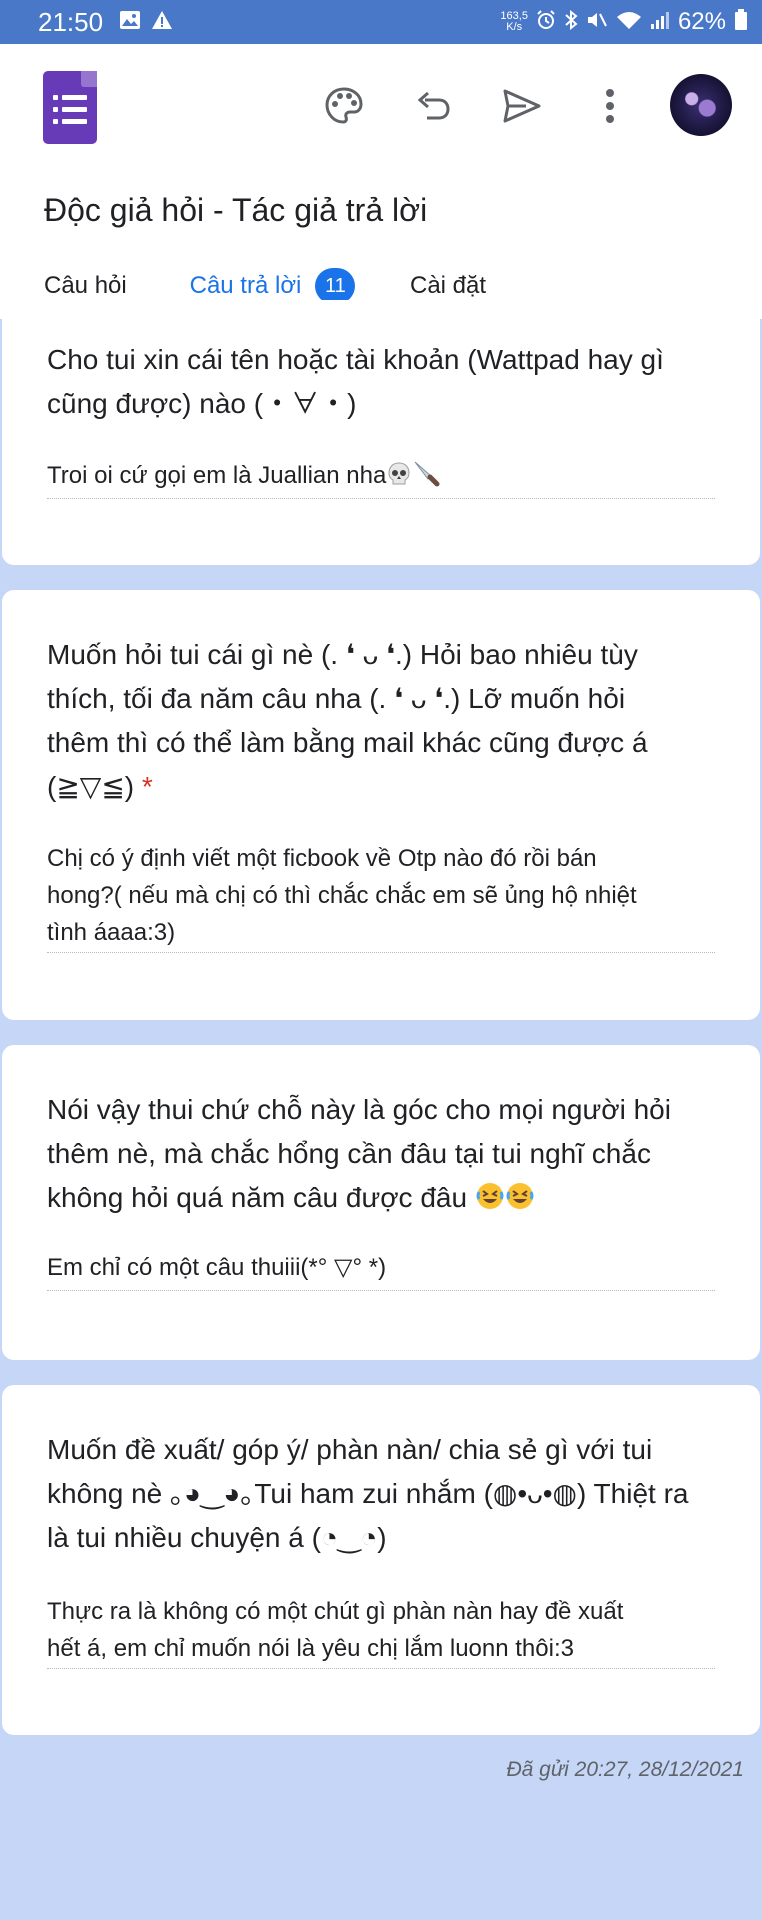  What do you see at coordinates (701, 21) in the screenshot?
I see `battery-level: 62%` at bounding box center [701, 21].